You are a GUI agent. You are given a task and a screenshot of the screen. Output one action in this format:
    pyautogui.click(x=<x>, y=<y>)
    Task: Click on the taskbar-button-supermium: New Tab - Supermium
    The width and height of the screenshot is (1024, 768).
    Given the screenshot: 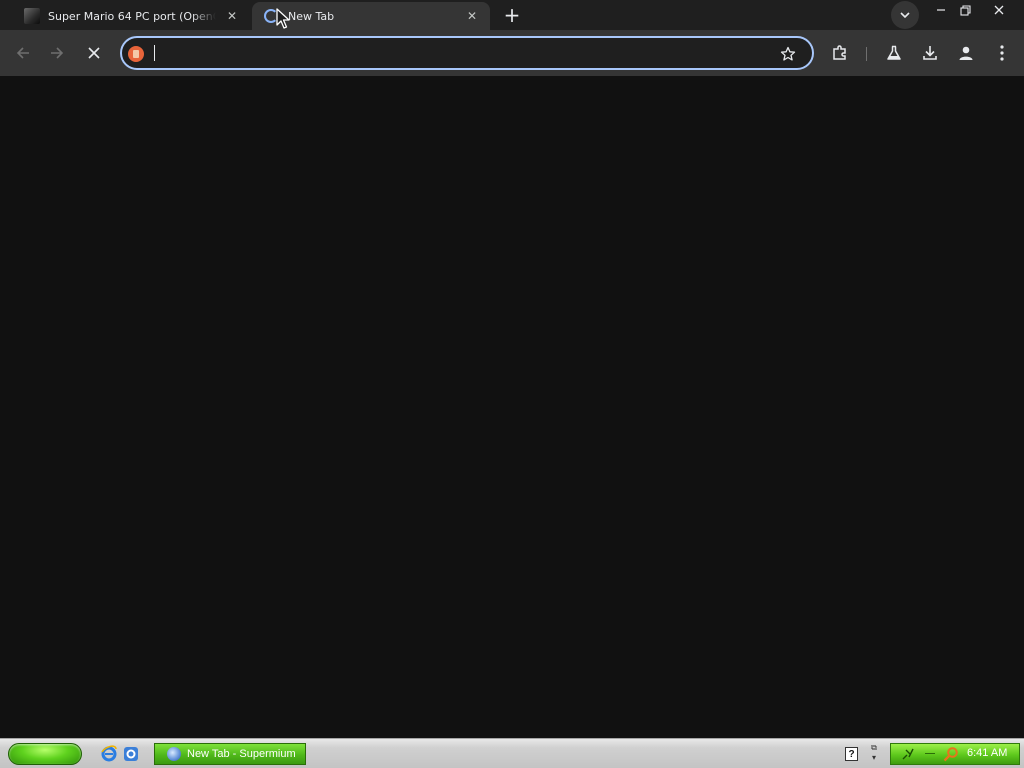 What is the action you would take?
    pyautogui.click(x=230, y=754)
    